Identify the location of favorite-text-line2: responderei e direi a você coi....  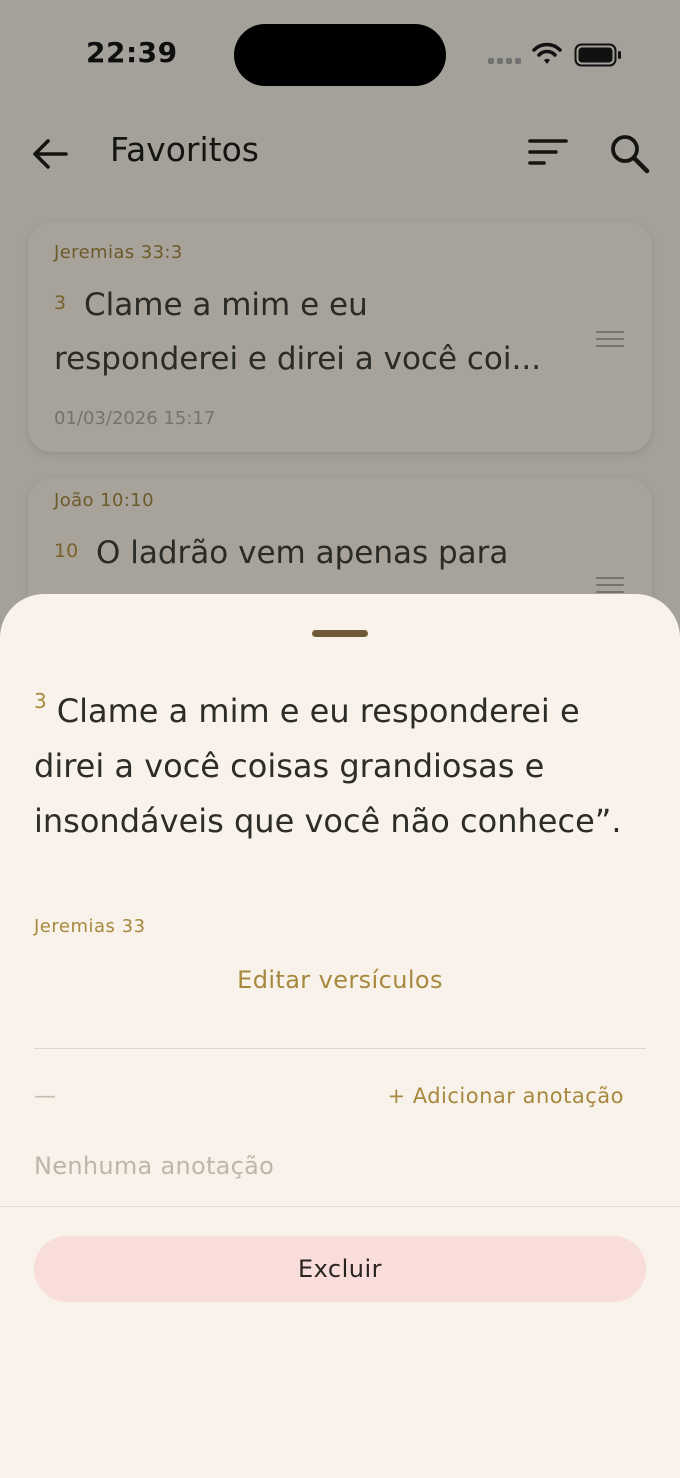
(298, 359).